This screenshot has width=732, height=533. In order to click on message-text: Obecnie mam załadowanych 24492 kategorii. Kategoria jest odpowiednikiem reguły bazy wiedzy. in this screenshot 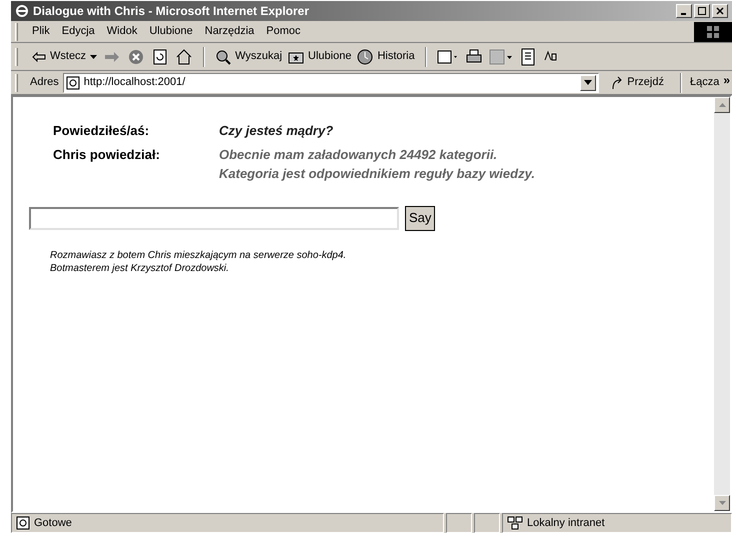, I will do `click(377, 164)`.